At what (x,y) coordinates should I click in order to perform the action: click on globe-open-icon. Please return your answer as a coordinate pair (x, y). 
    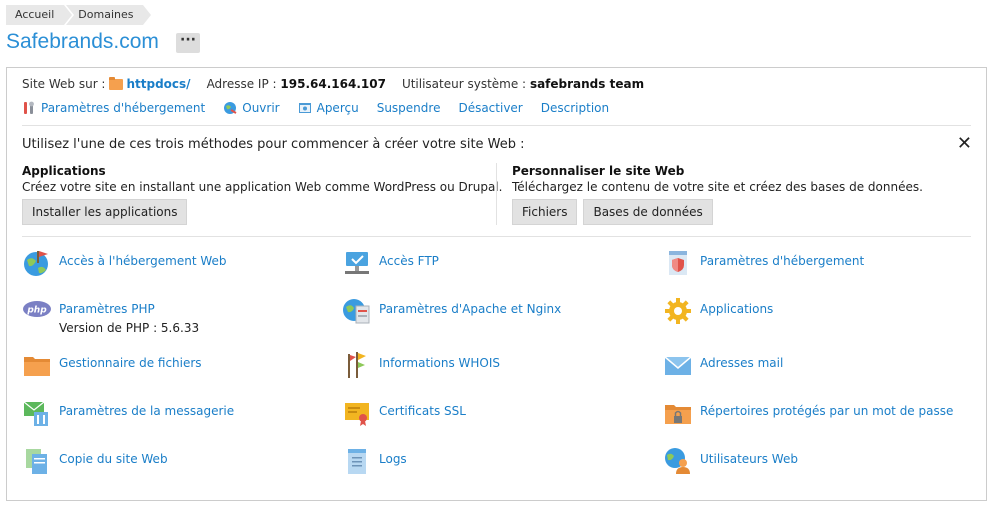
    Looking at the image, I should click on (230, 108).